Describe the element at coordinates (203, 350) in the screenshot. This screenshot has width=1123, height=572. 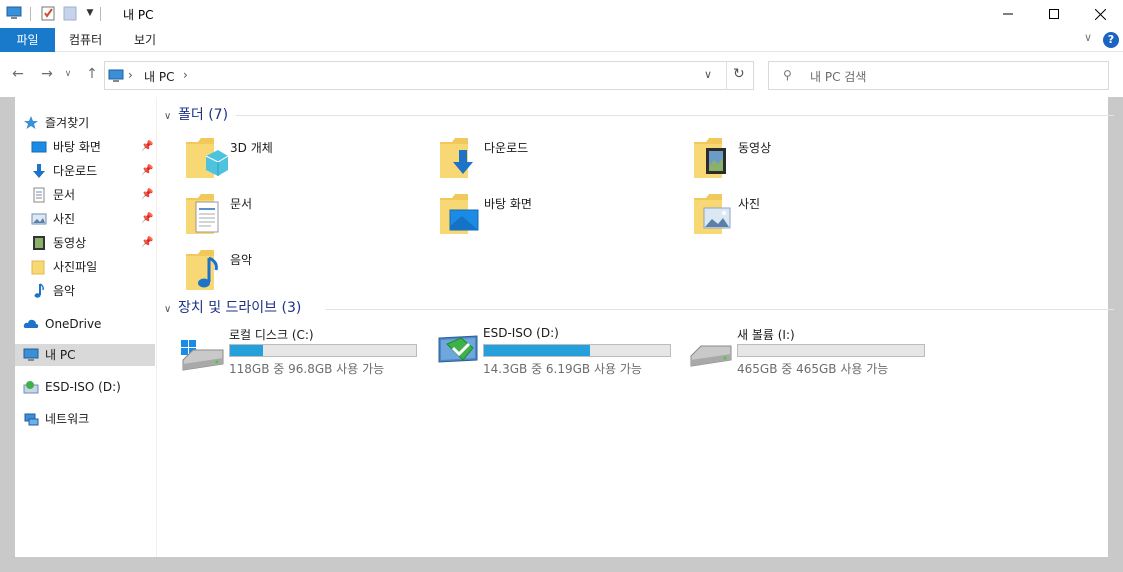
I see `windows-drive-icon` at that location.